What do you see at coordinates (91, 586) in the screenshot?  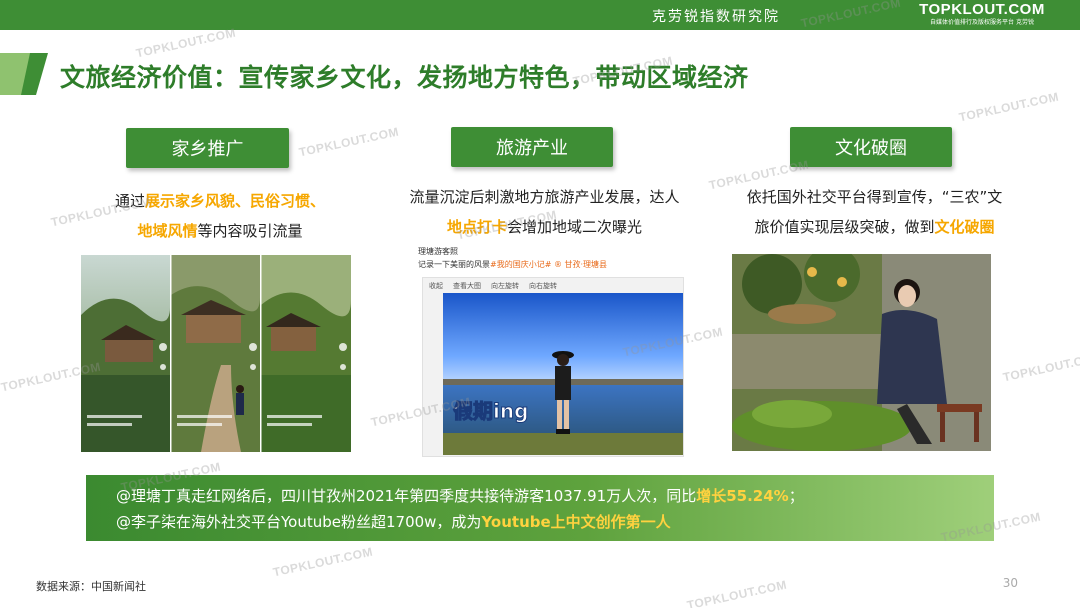 I see `data-source: 数据来源：中国新闻社` at bounding box center [91, 586].